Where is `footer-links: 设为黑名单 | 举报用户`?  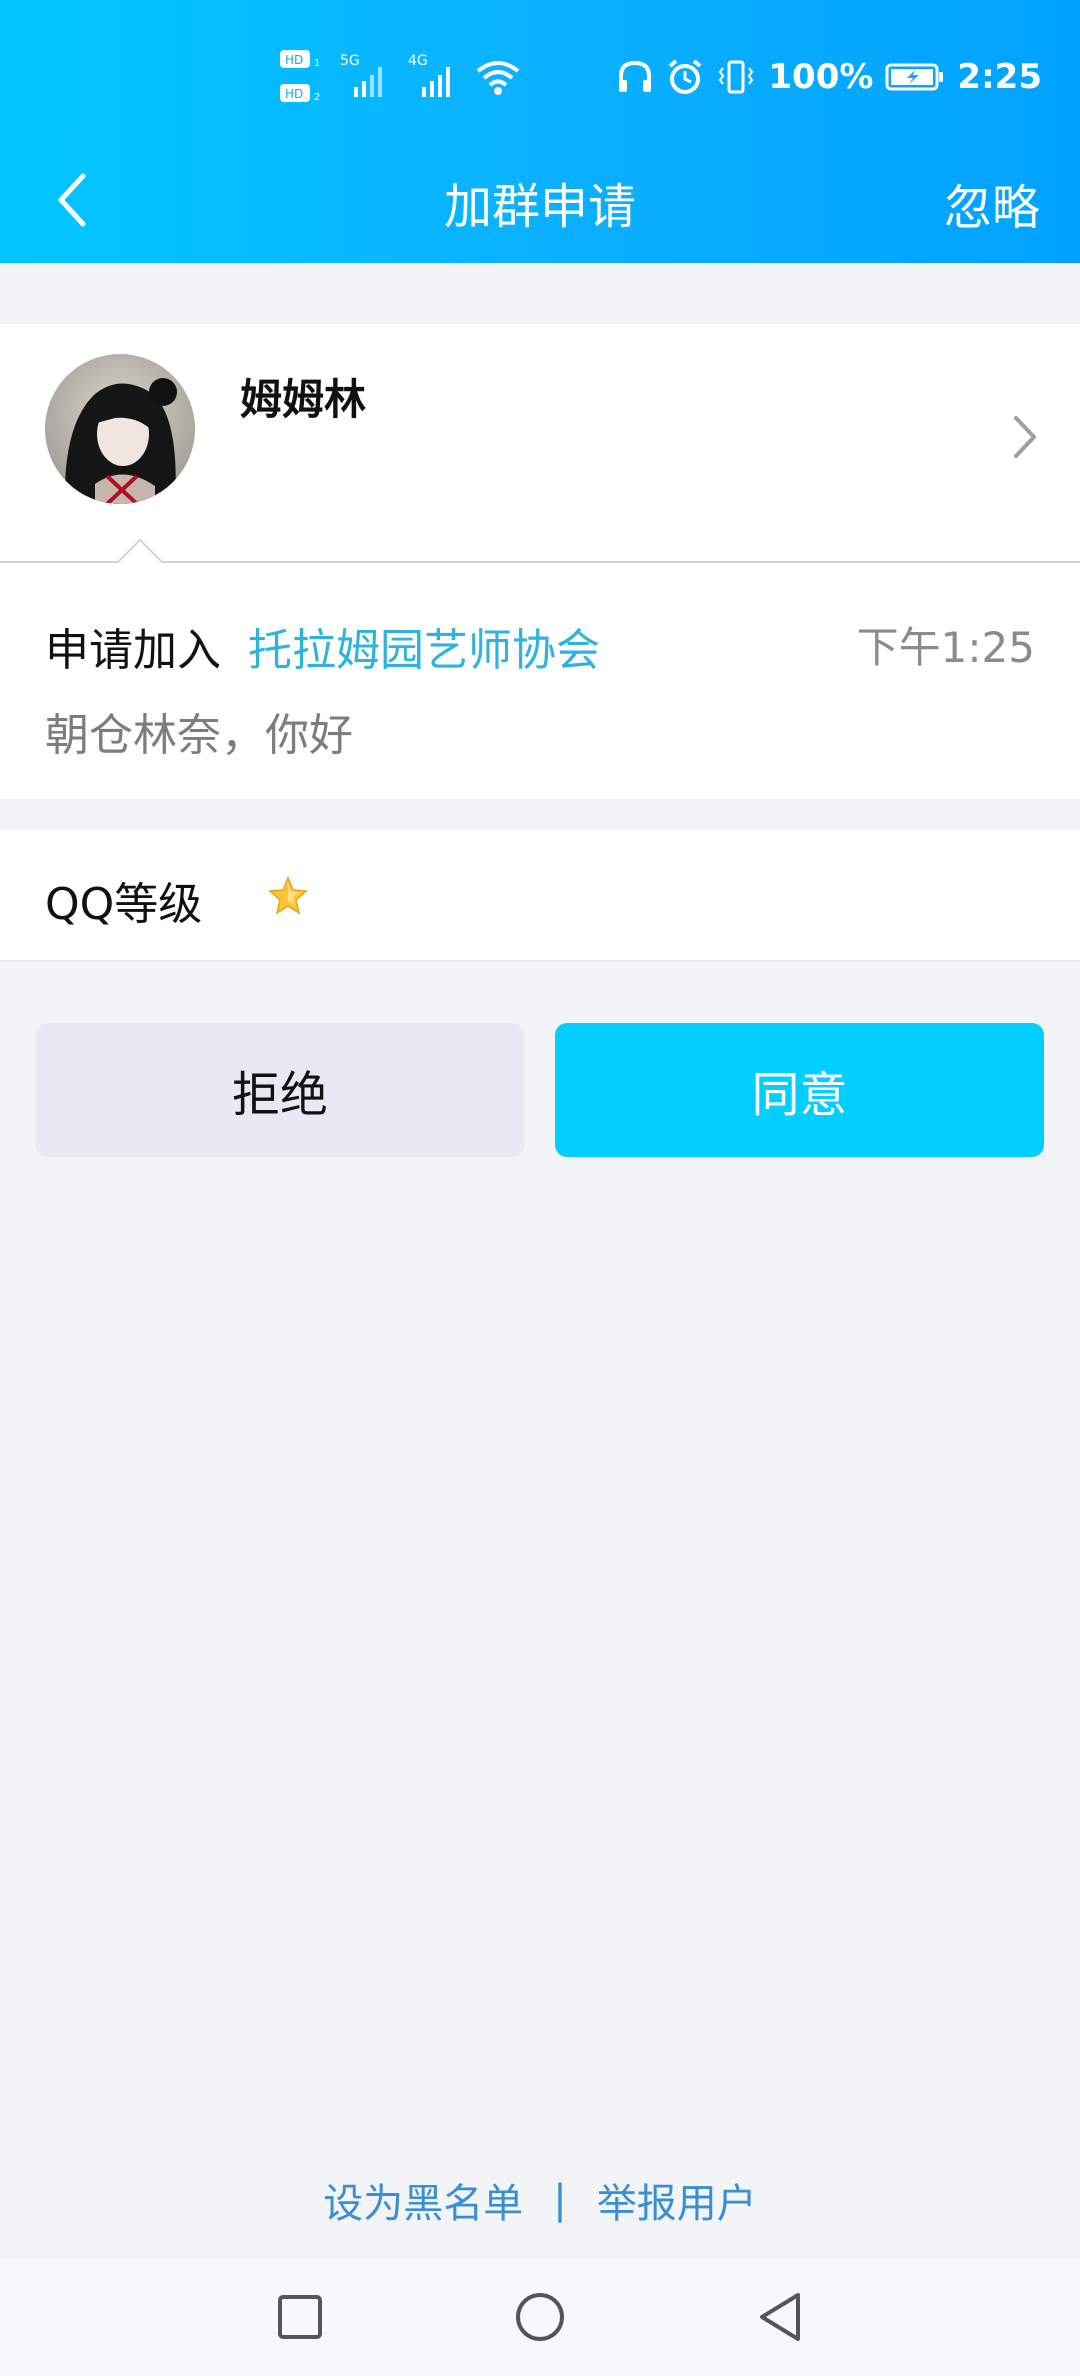 footer-links: 设为黑名单 | 举报用户 is located at coordinates (540, 2200).